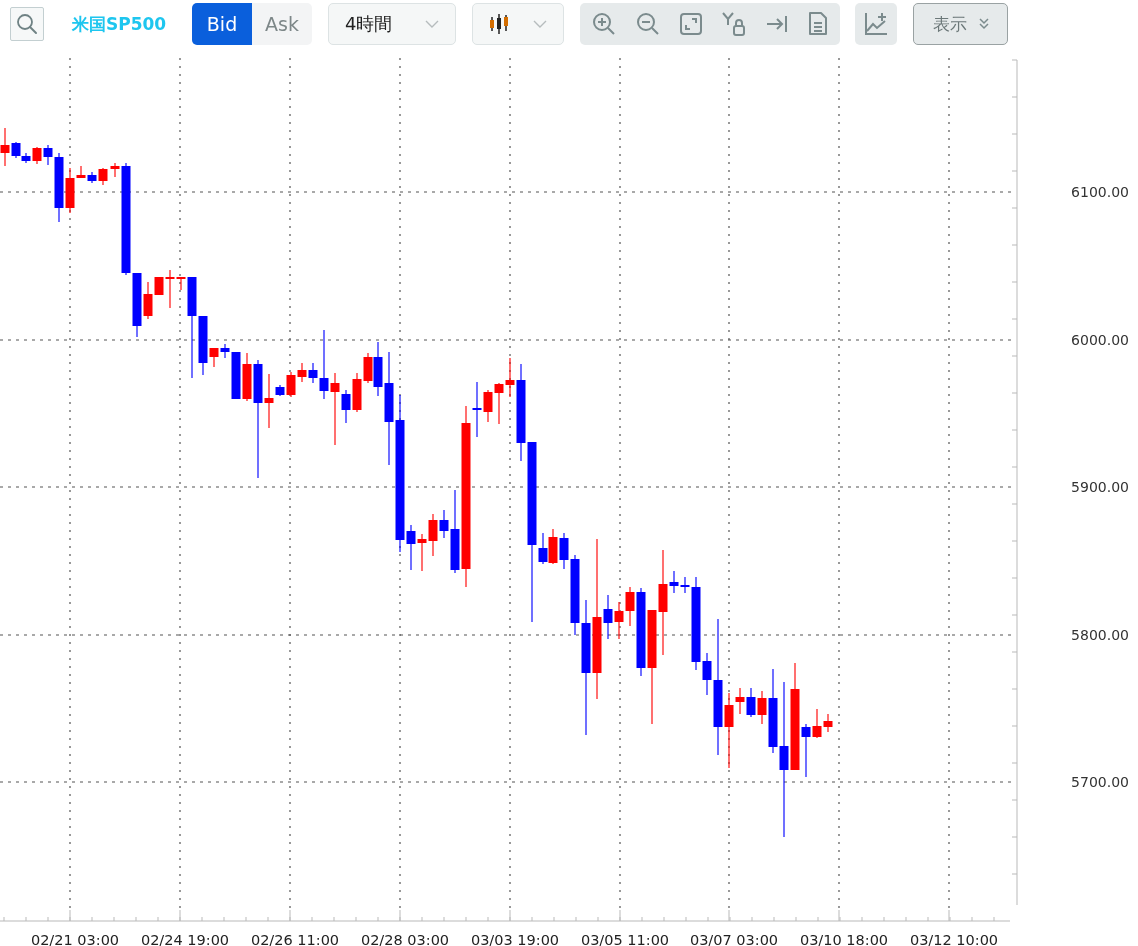 The width and height of the screenshot is (1138, 946). I want to click on chart-plus-icon, so click(876, 24).